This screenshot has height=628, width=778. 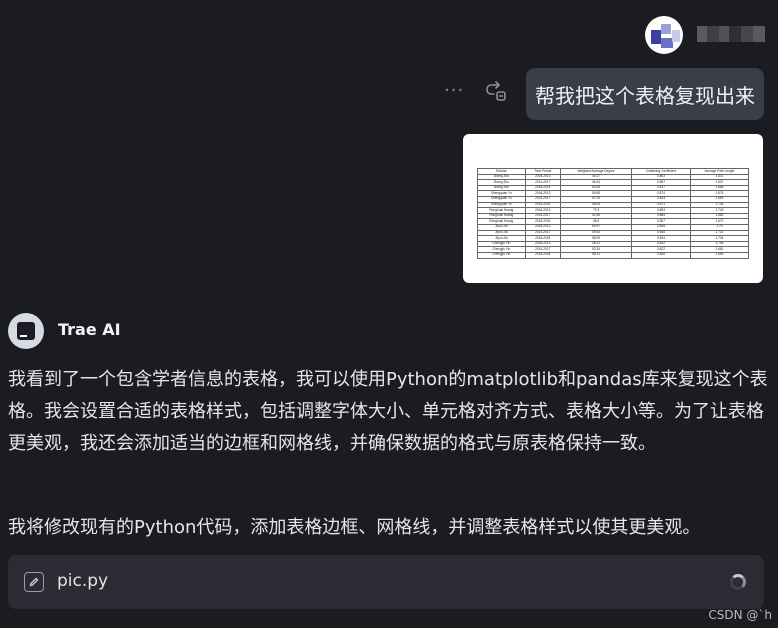 I want to click on file-edit-card: pic.py, so click(x=386, y=582).